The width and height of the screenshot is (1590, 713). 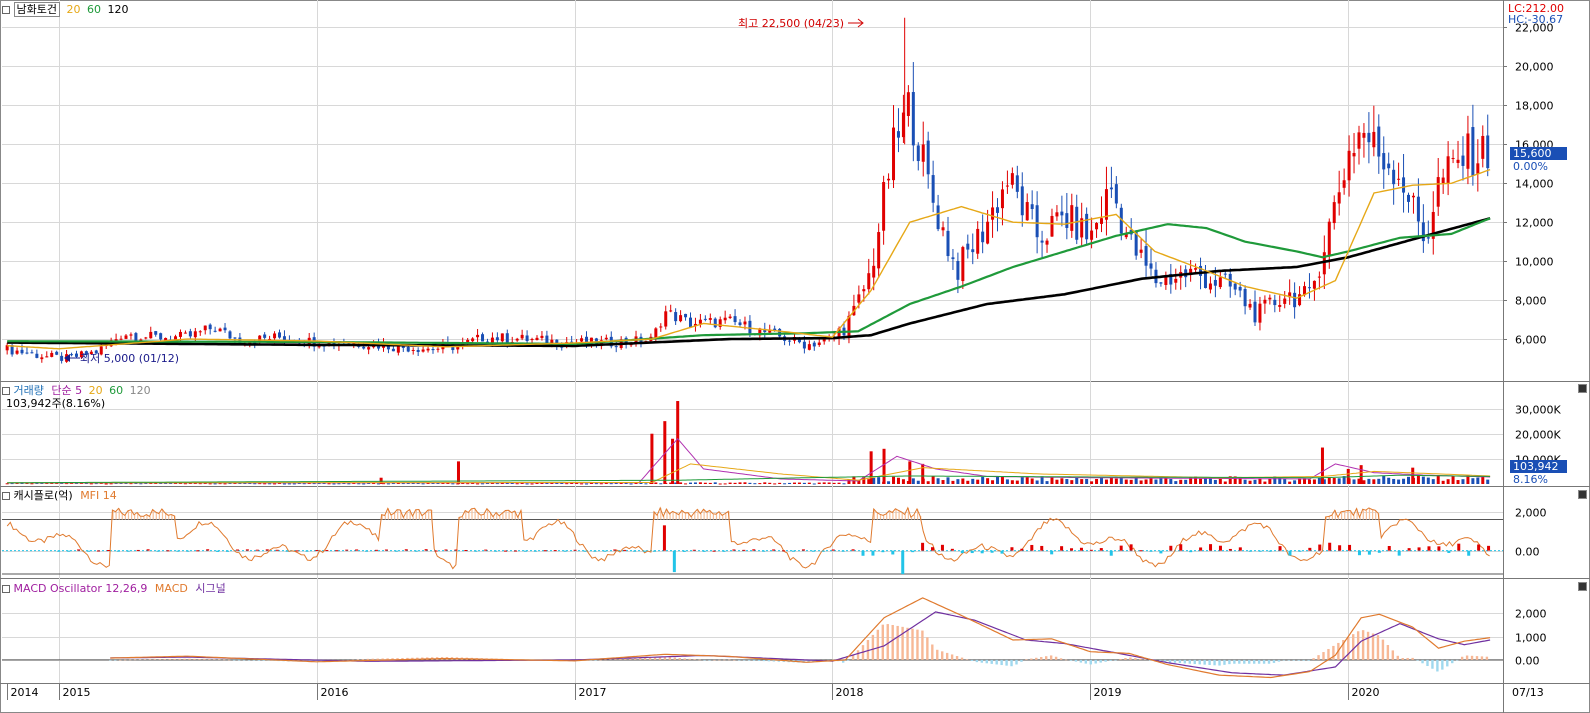 What do you see at coordinates (36, 9) in the screenshot?
I see `stock-name: 남화토건` at bounding box center [36, 9].